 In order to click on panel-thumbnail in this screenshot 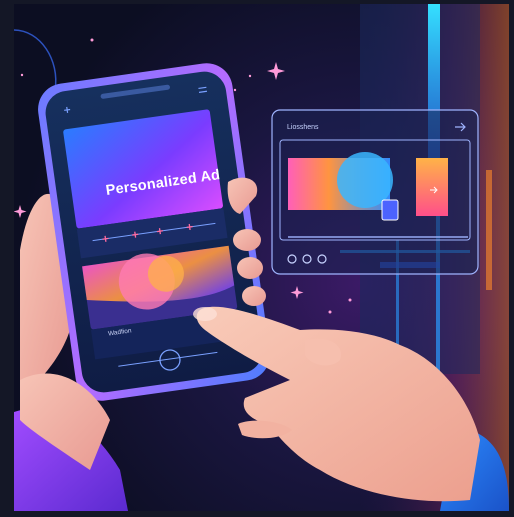, I will do `click(432, 187)`.